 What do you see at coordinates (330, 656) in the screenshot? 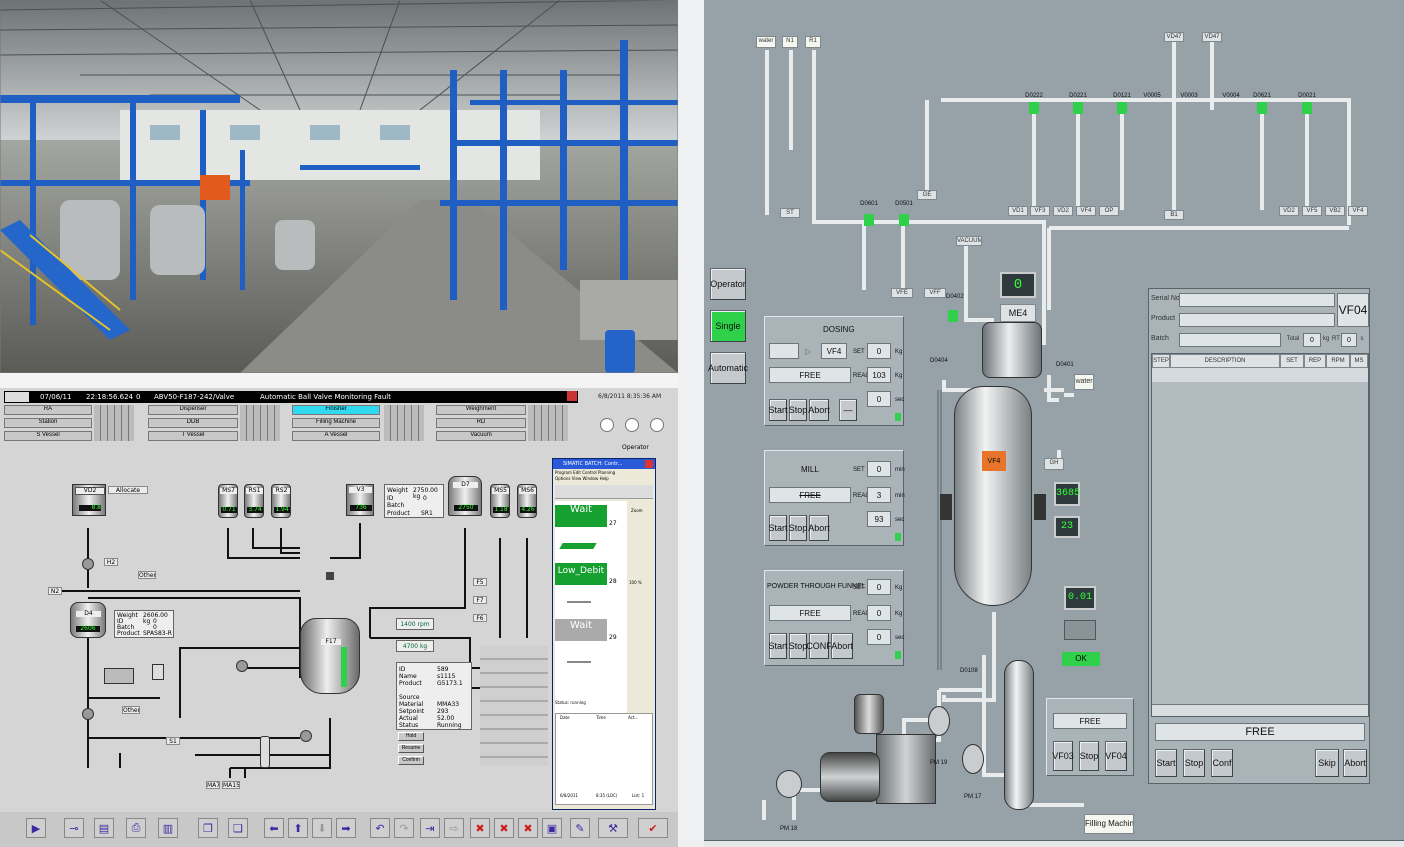
I see `reactor-f17: F17` at bounding box center [330, 656].